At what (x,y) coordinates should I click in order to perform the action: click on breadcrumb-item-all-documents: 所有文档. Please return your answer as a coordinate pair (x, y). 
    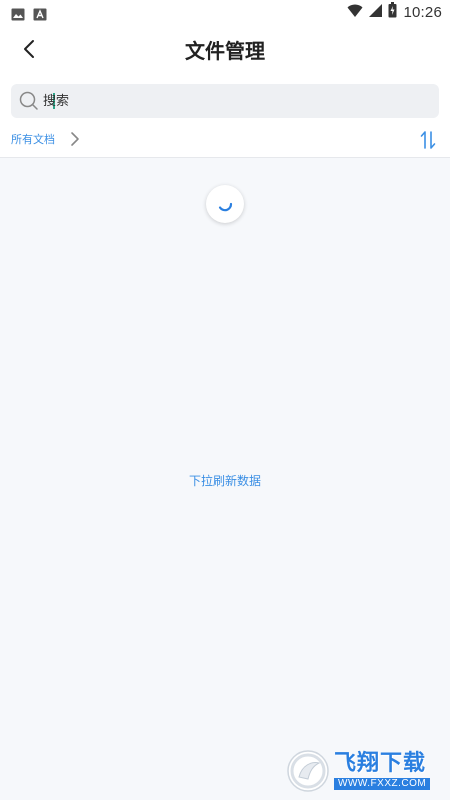
    Looking at the image, I should click on (33, 139).